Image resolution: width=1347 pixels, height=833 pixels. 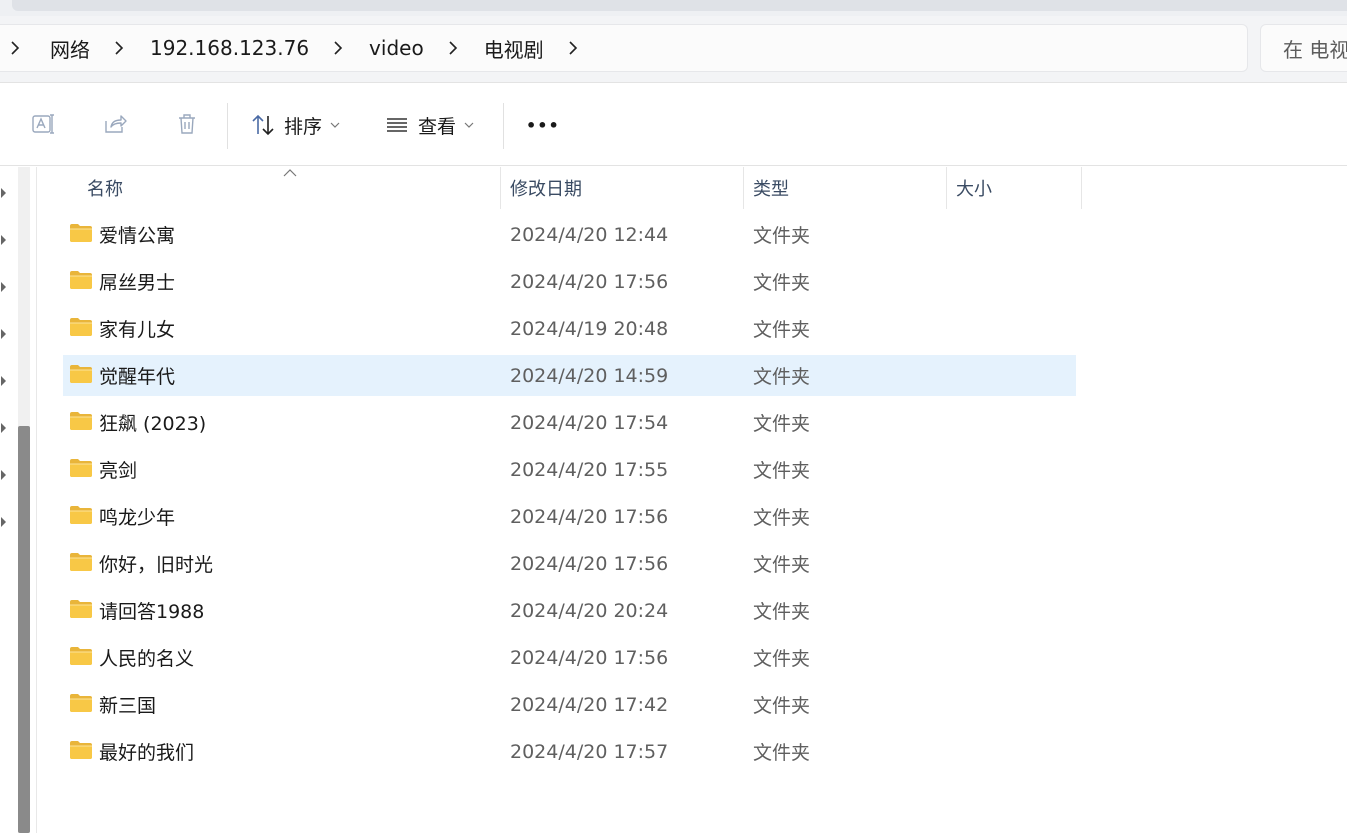 What do you see at coordinates (543, 125) in the screenshot?
I see `more-options-button: •••` at bounding box center [543, 125].